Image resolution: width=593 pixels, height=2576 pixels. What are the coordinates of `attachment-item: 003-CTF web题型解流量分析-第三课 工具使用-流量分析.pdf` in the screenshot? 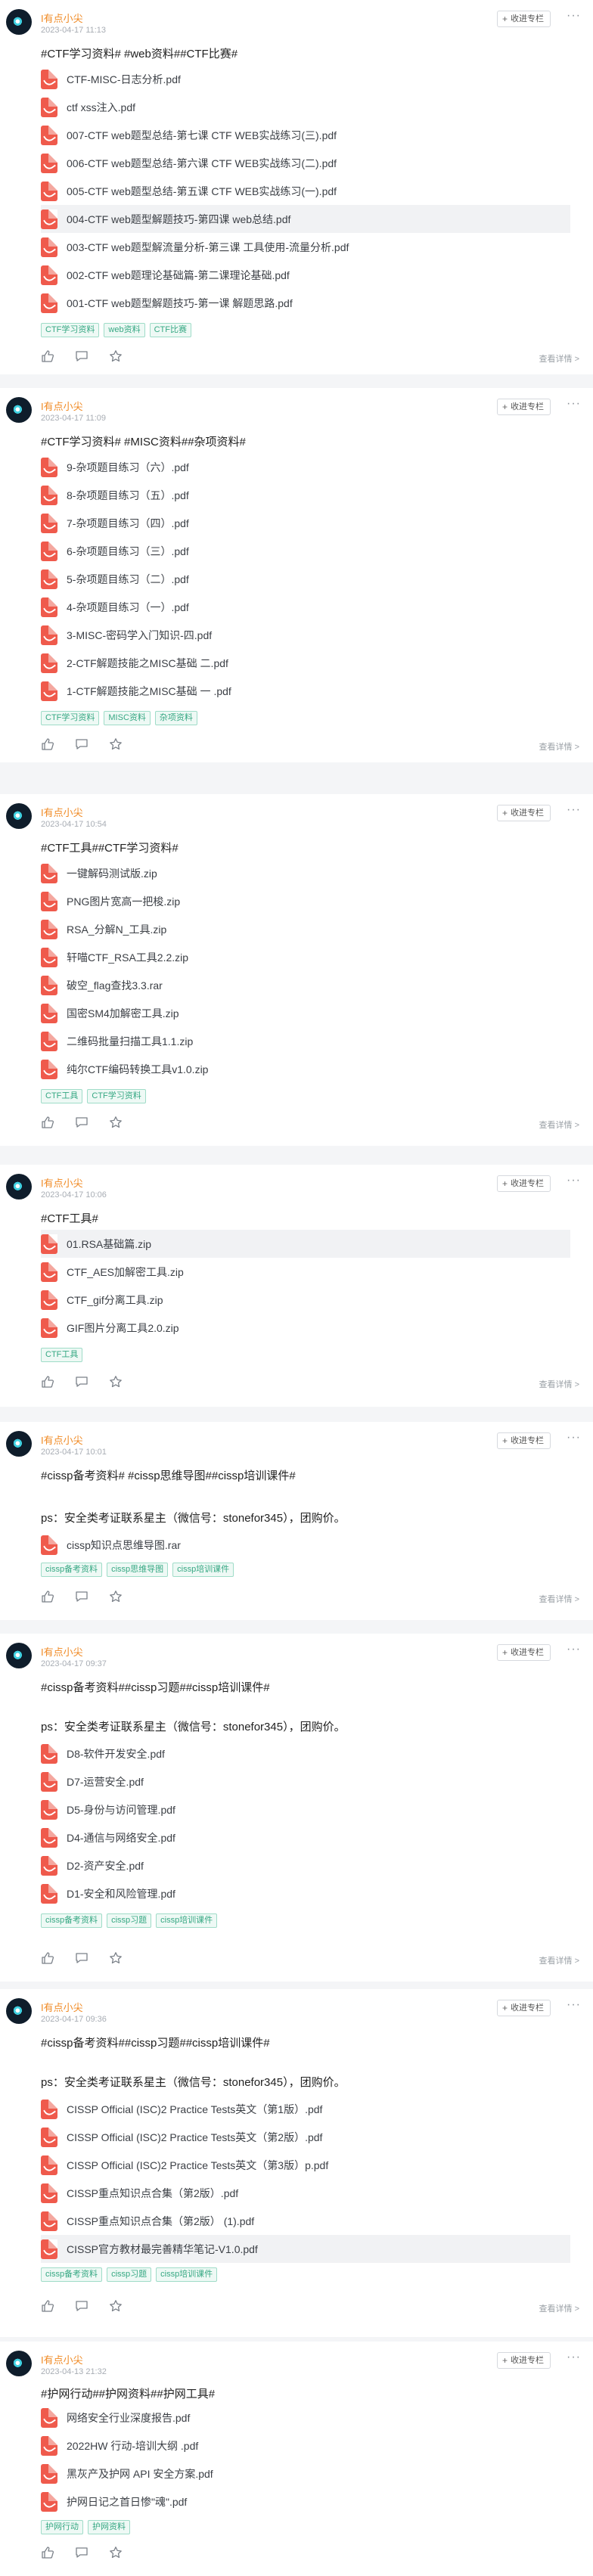 It's located at (305, 247).